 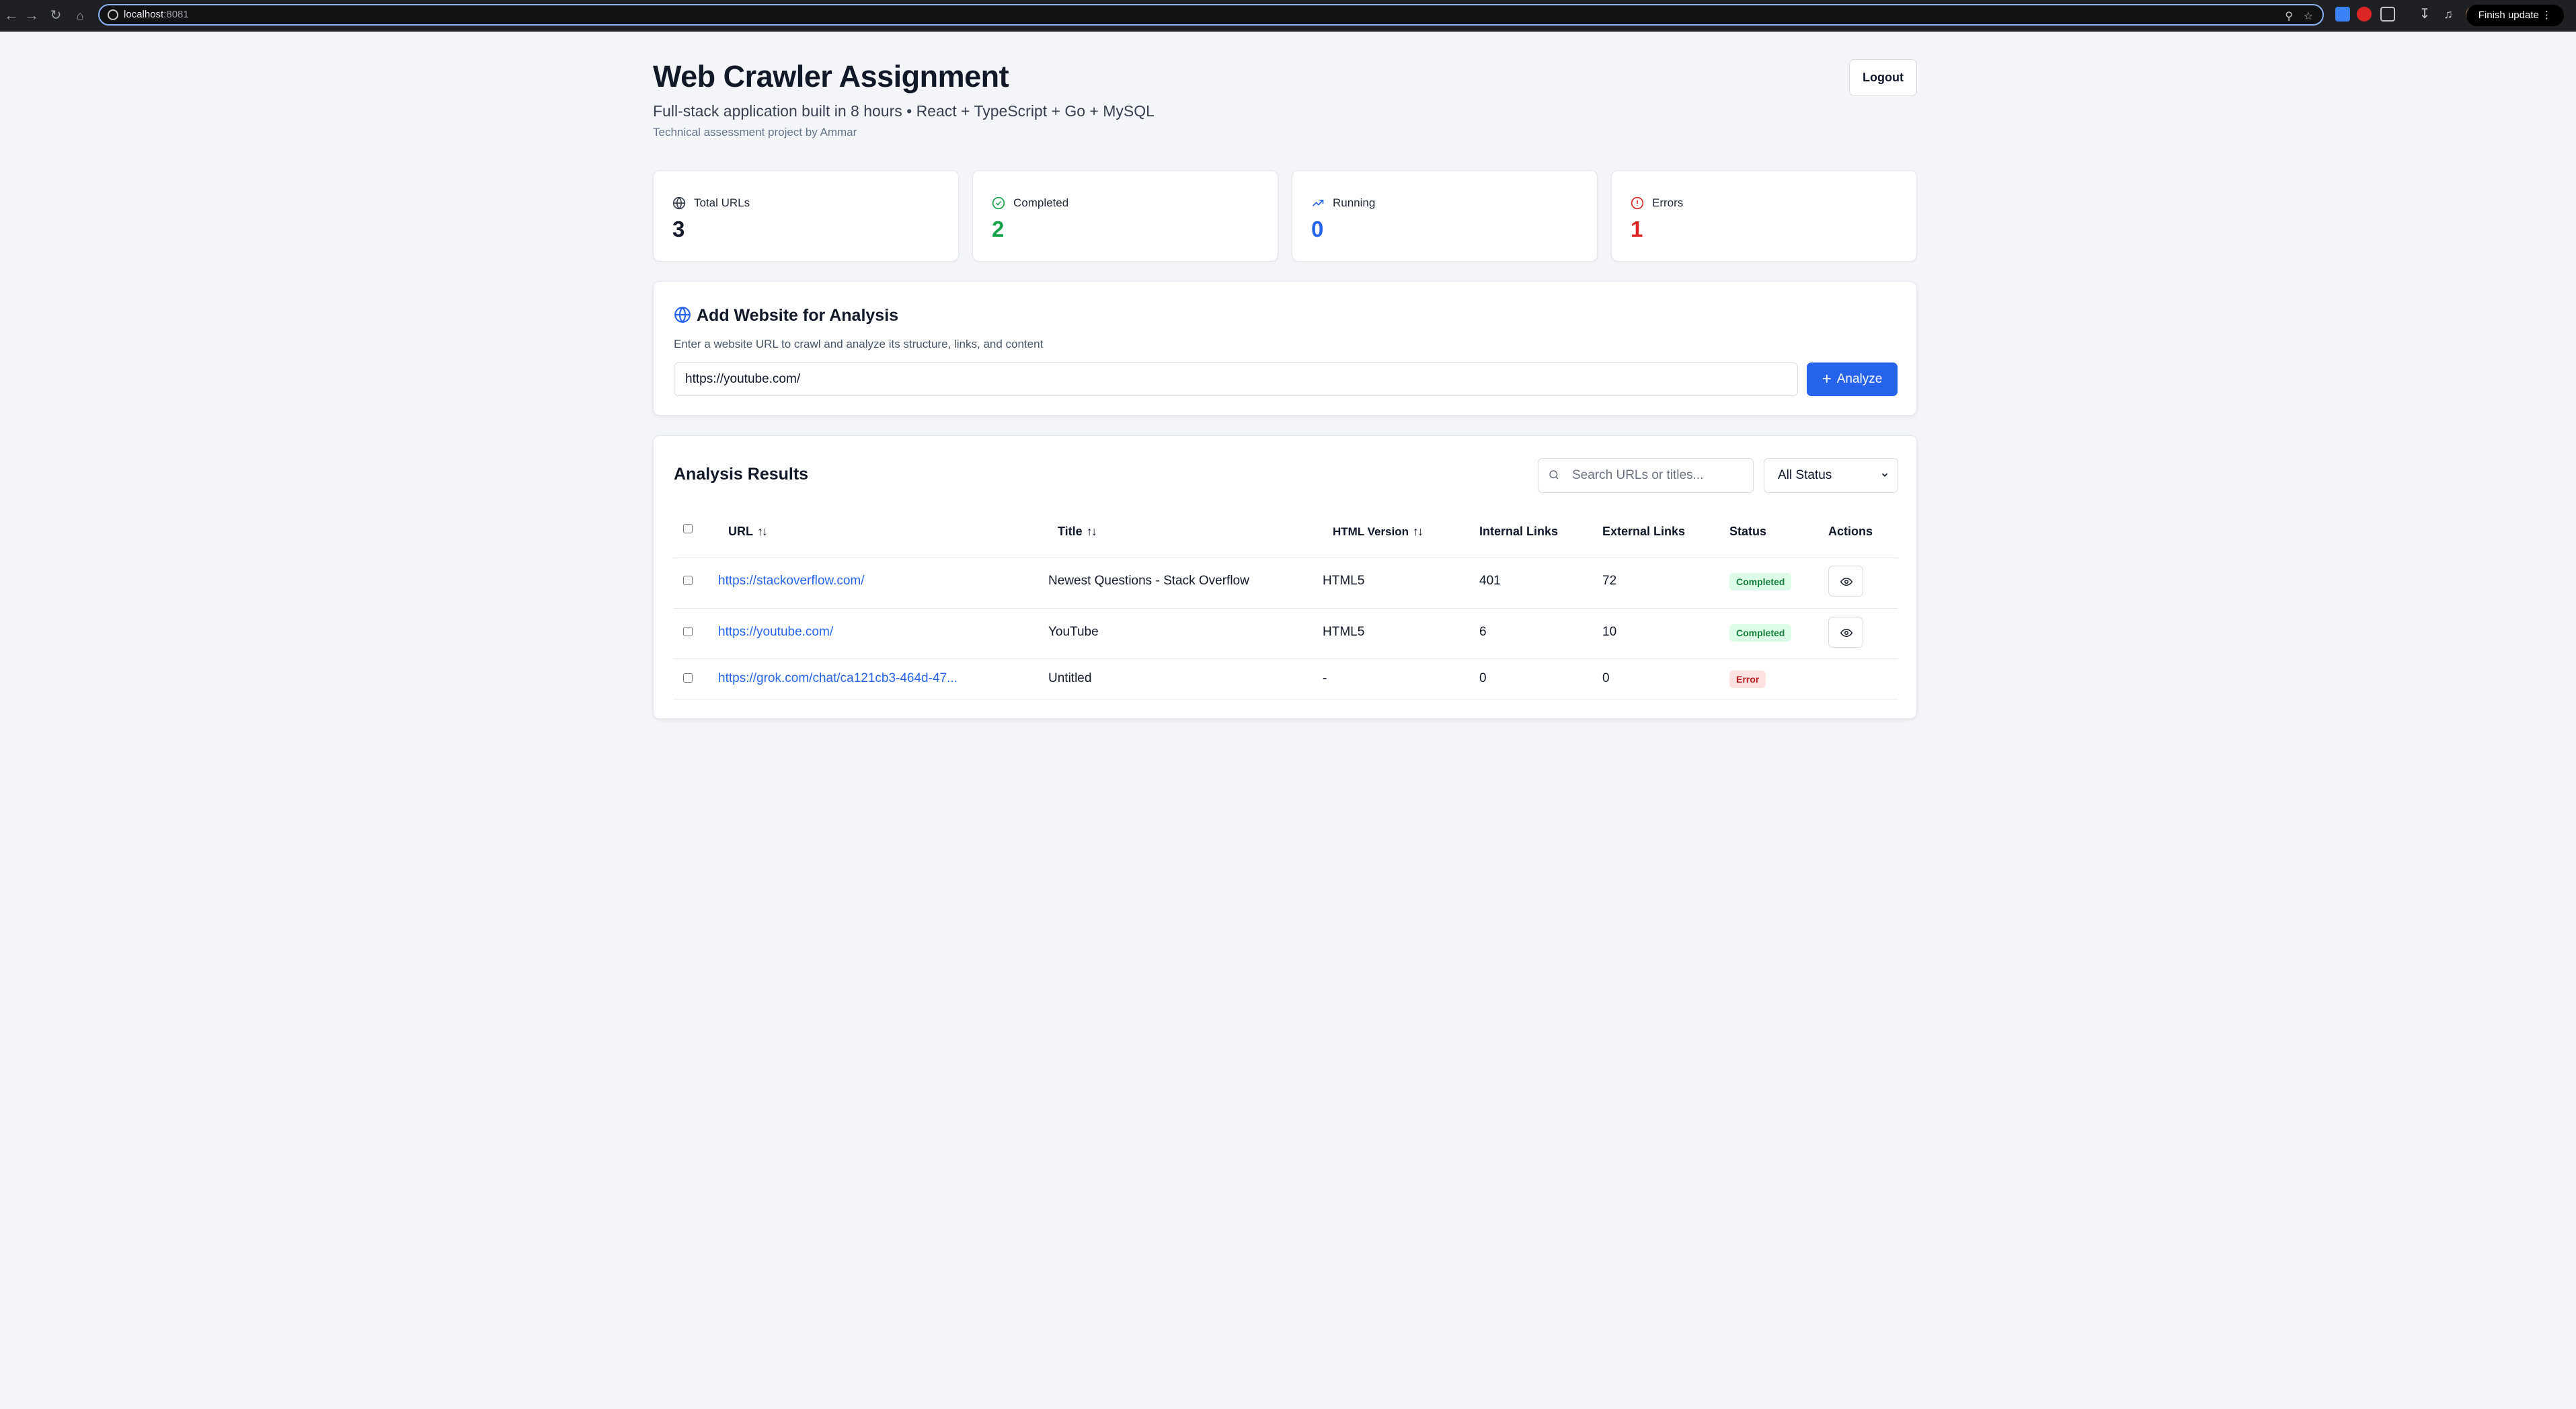 What do you see at coordinates (755, 132) in the screenshot?
I see `page-byline: Technical assessment project by Ammar` at bounding box center [755, 132].